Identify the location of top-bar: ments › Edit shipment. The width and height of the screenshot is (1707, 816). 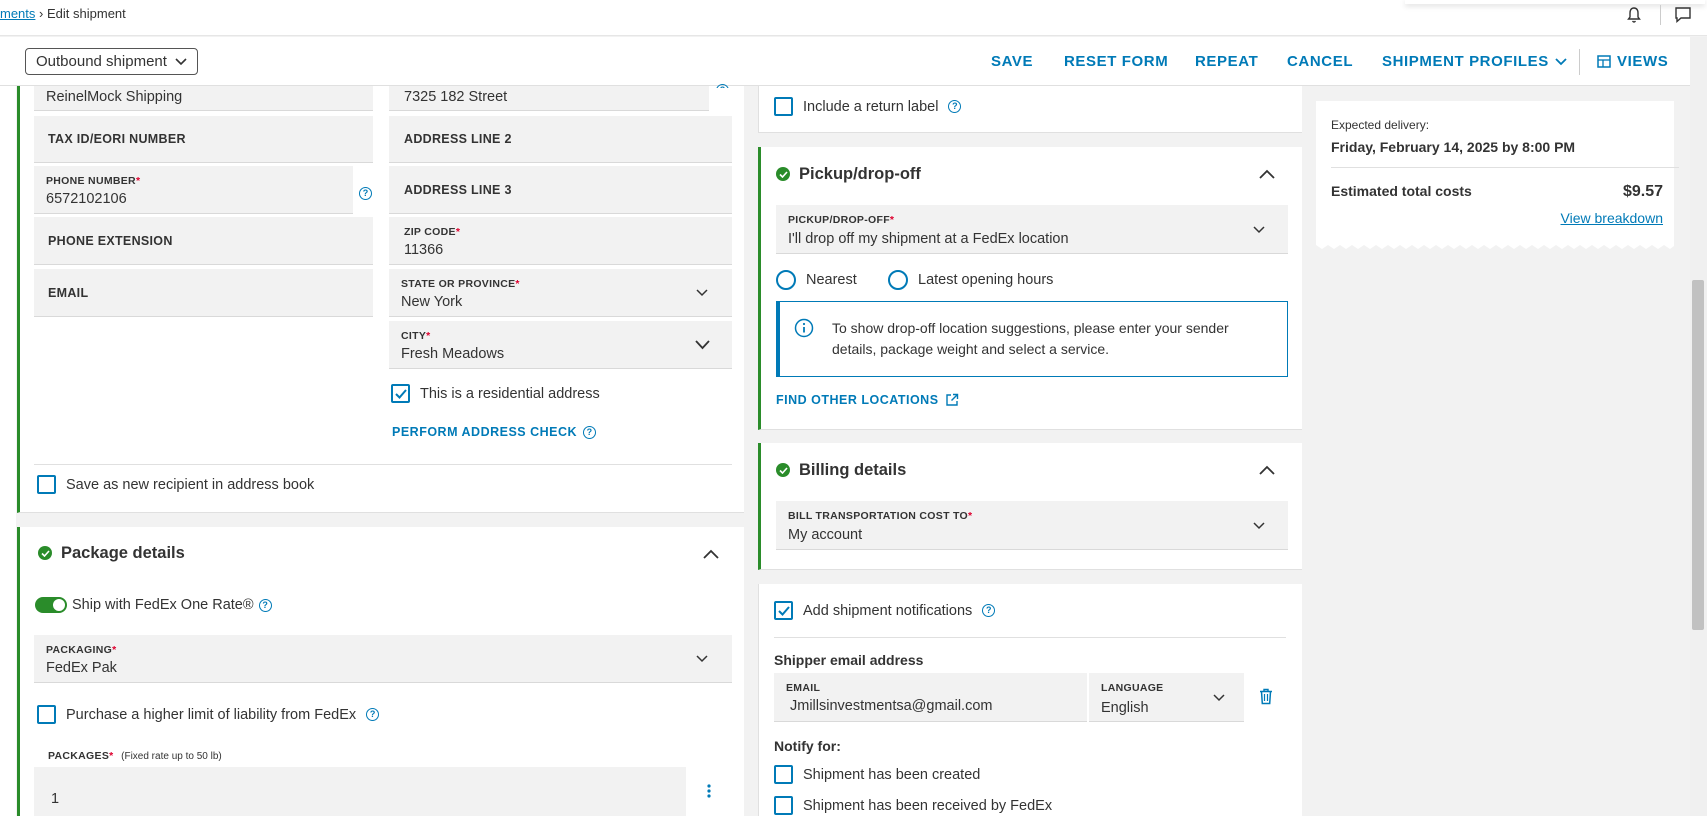
(853, 18).